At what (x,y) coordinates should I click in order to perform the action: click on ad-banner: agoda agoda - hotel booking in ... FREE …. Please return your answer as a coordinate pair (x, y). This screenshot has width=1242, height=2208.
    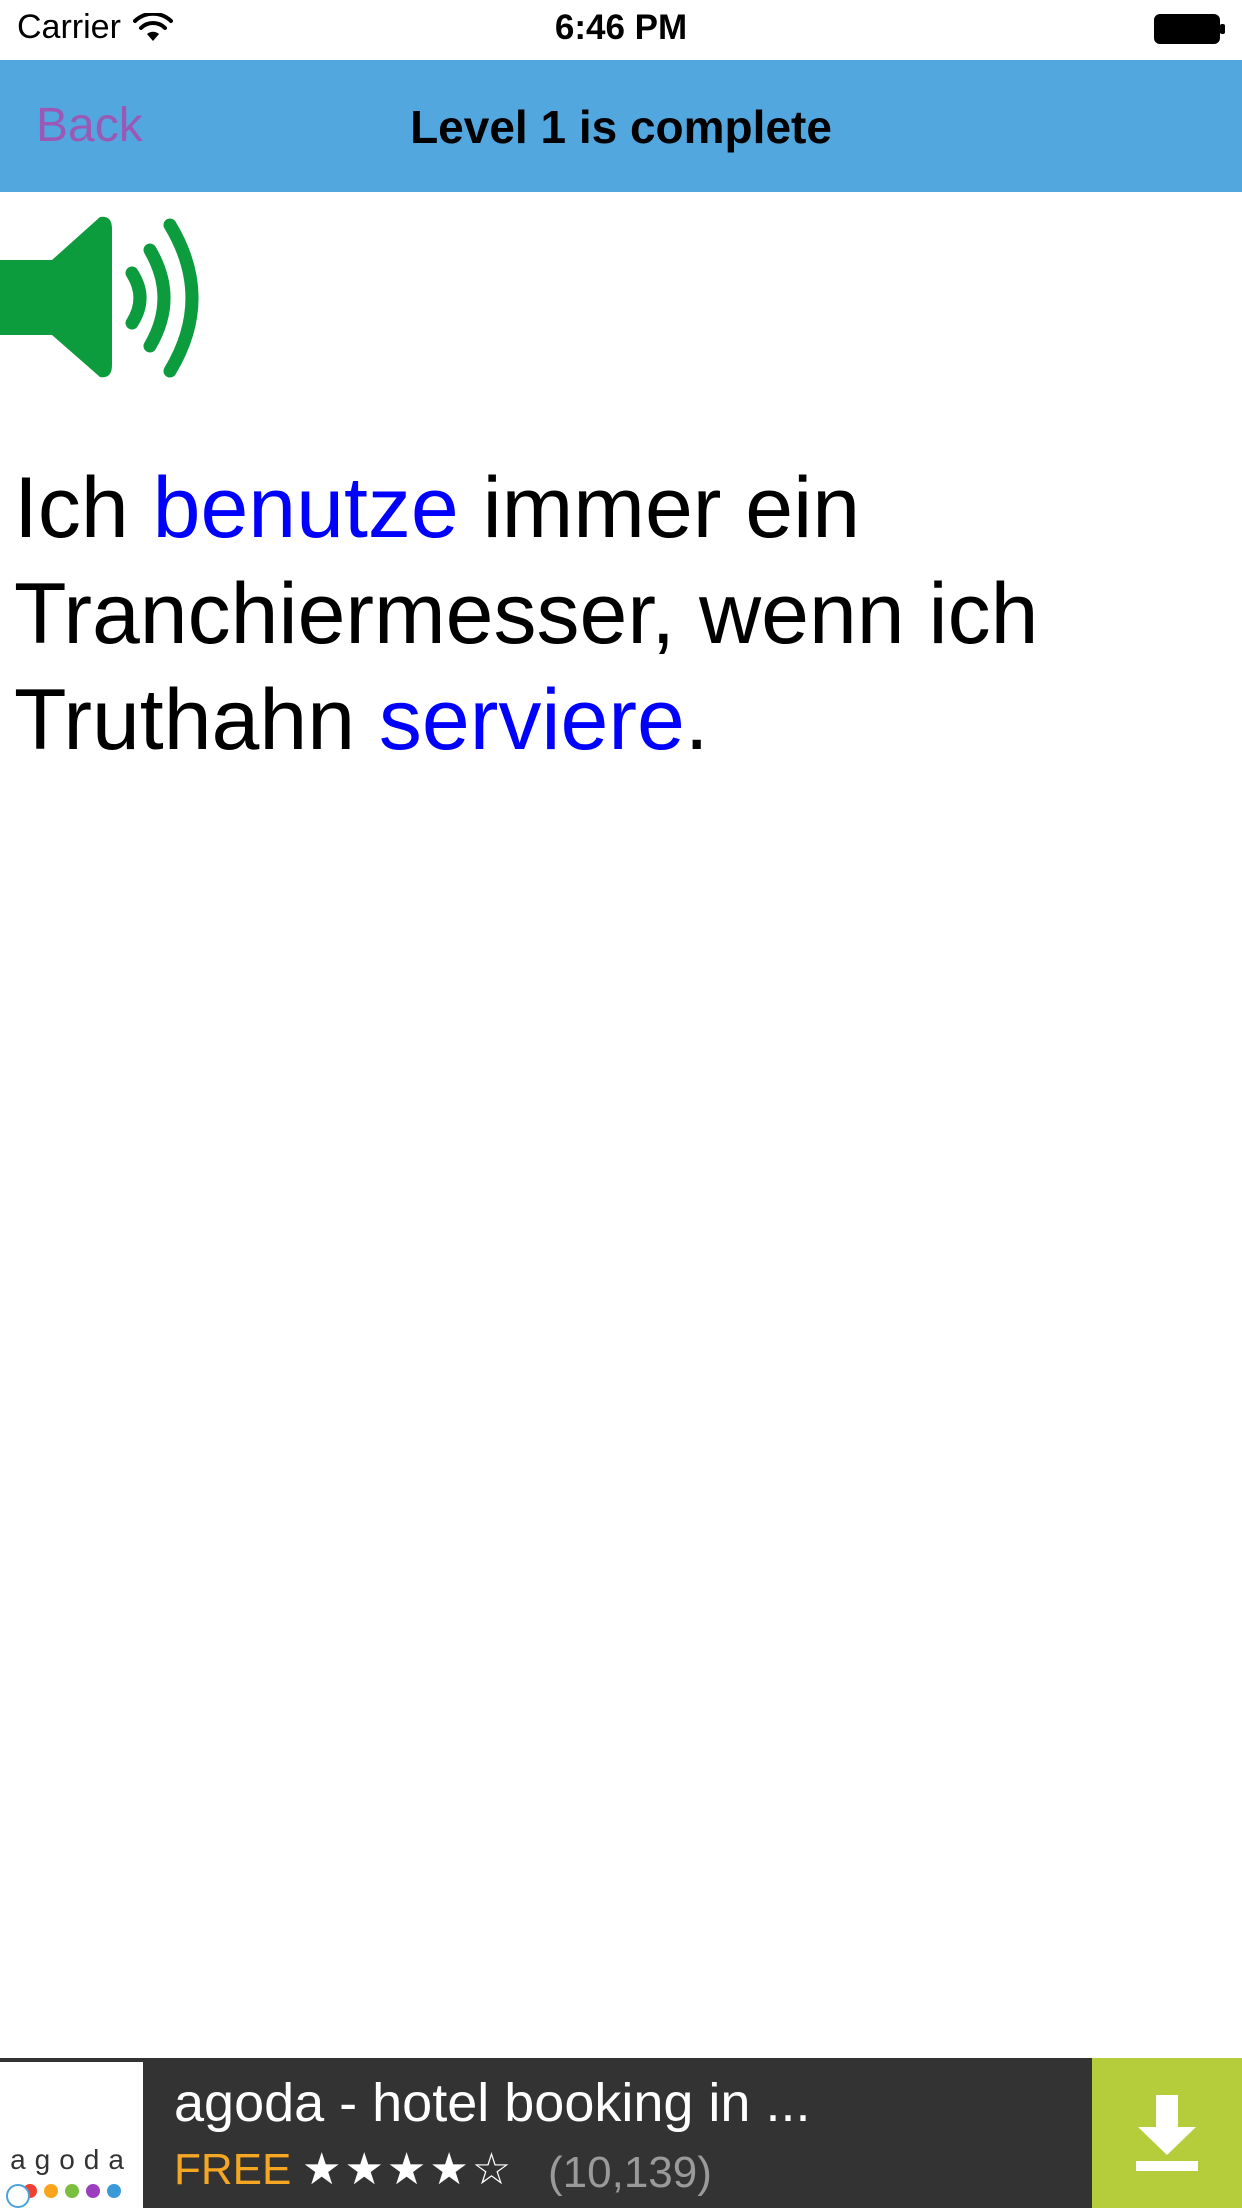
    Looking at the image, I should click on (621, 2133).